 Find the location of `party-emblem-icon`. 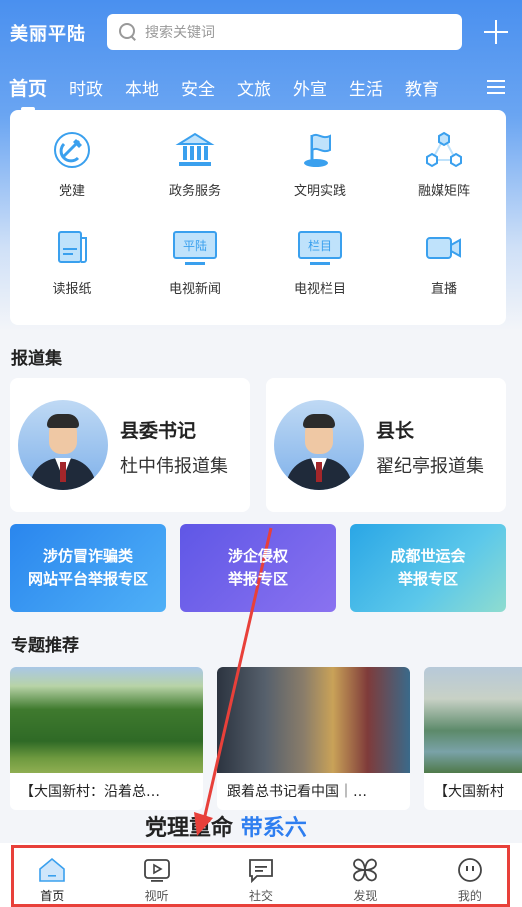

party-emblem-icon is located at coordinates (72, 150).